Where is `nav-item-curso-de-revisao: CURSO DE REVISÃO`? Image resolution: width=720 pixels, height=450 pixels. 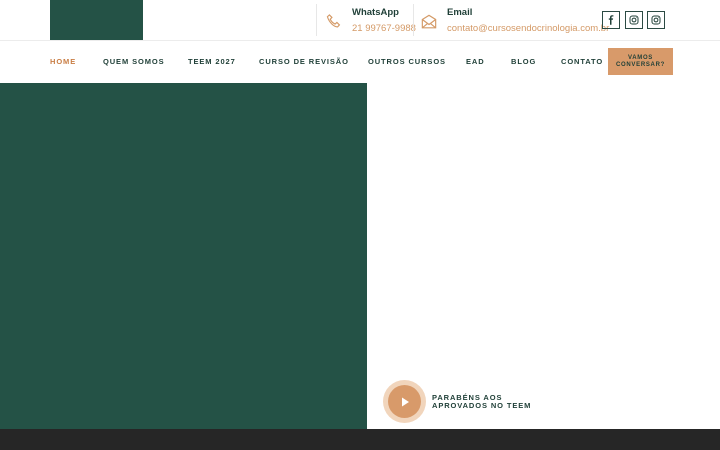
nav-item-curso-de-revisao: CURSO DE REVISÃO is located at coordinates (304, 61).